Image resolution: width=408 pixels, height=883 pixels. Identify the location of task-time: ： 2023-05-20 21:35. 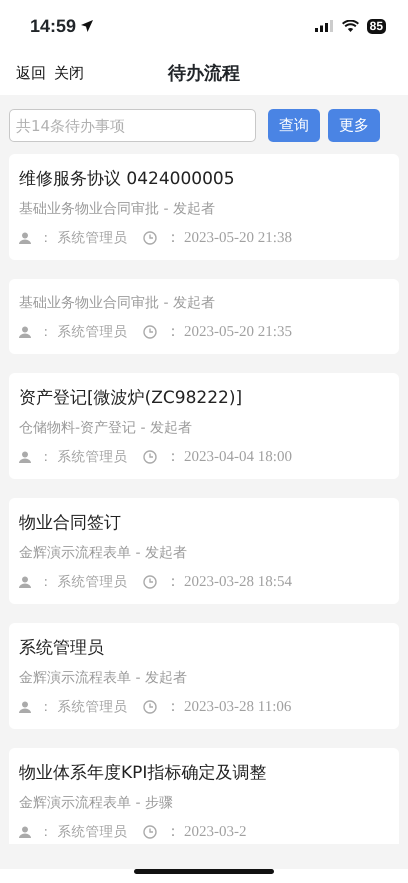
(228, 332).